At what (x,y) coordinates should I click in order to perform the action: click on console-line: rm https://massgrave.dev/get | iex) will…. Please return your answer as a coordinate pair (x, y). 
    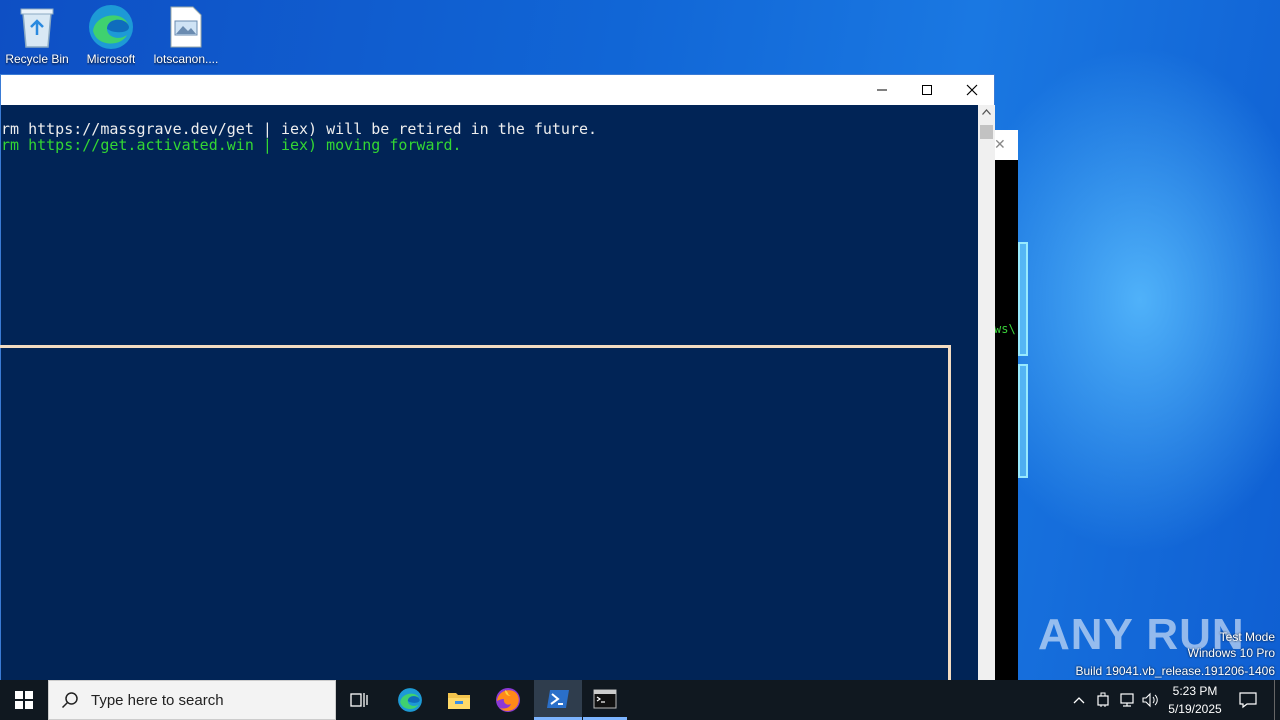
    Looking at the image, I should click on (299, 129).